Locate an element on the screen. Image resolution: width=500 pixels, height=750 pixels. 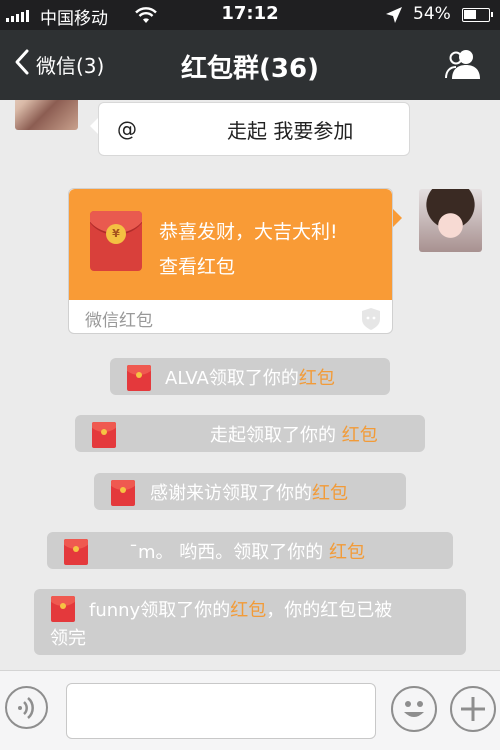
nav-bar: 微信(3) 红包群(36) is located at coordinates (250, 65).